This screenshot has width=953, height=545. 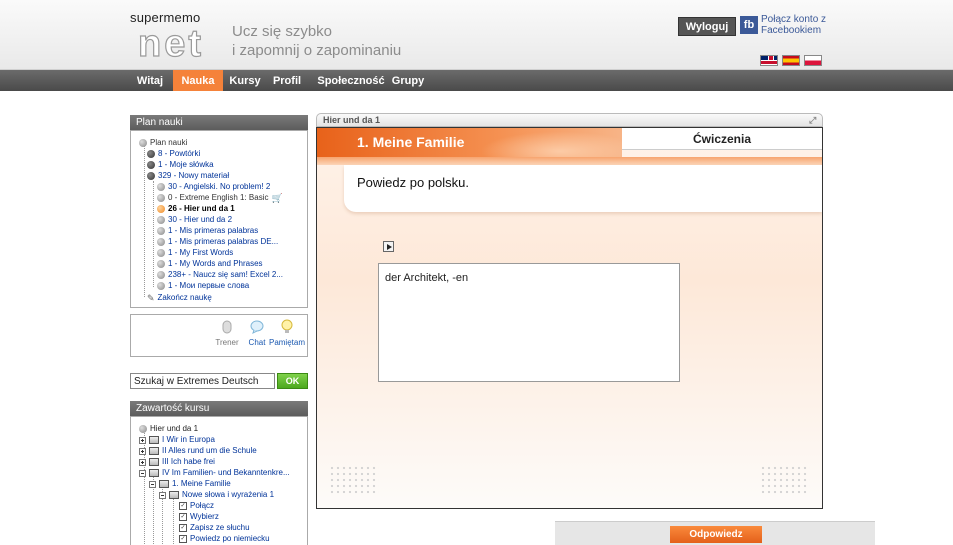 I want to click on cart-icon: 🛒, so click(x=276, y=198).